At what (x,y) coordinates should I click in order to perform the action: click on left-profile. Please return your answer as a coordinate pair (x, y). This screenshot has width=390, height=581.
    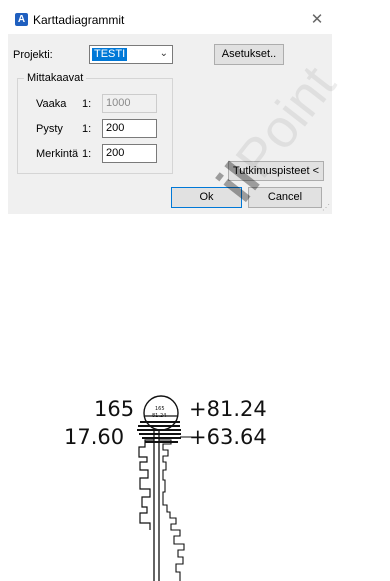
    Looking at the image, I should click on (146, 484).